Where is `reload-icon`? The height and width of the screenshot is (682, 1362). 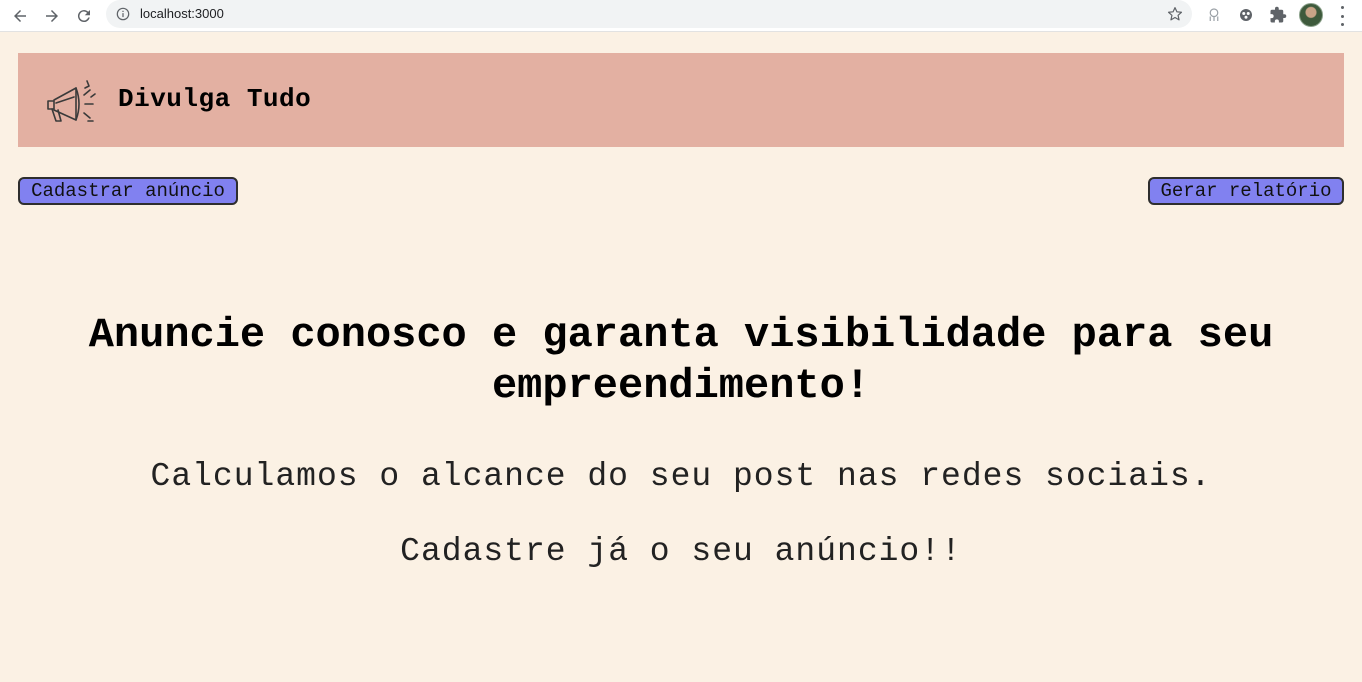 reload-icon is located at coordinates (83, 16).